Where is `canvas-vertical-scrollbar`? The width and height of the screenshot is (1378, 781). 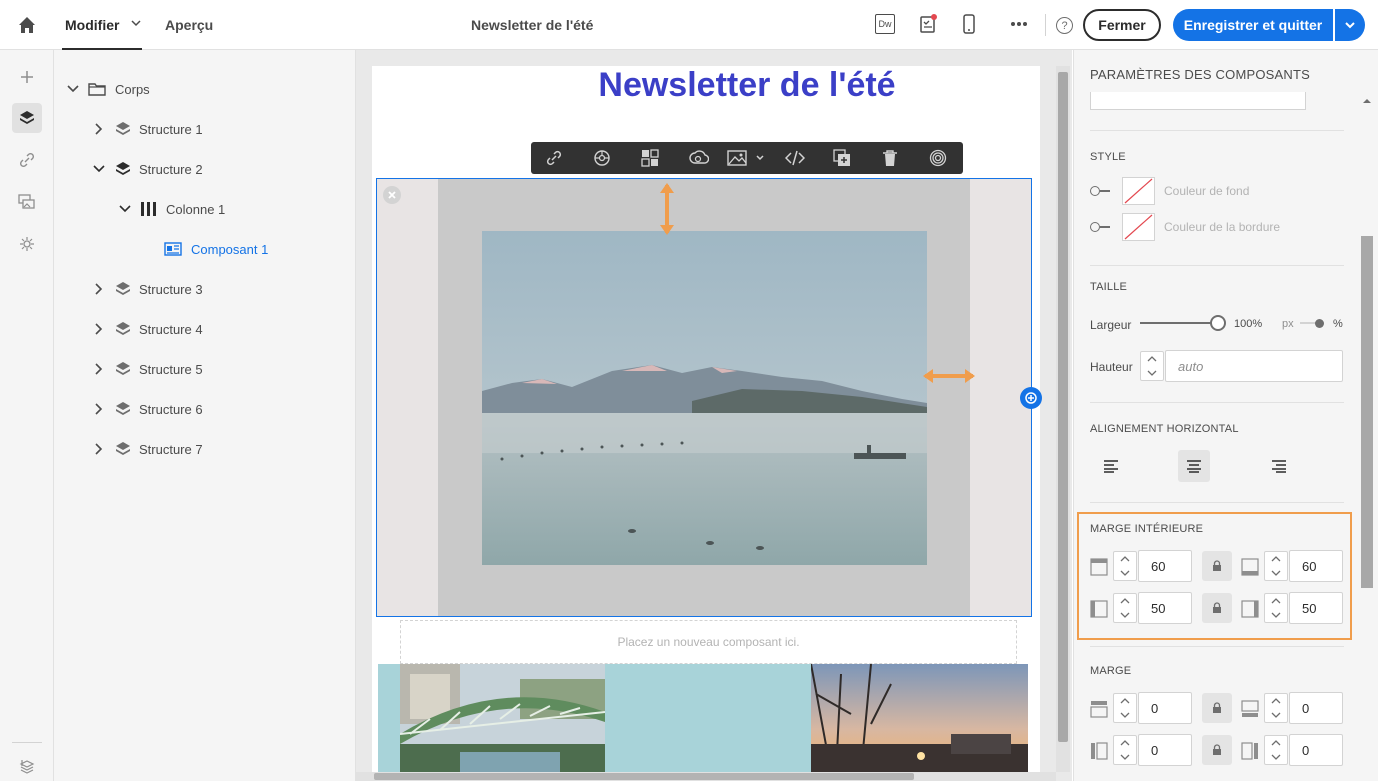
canvas-vertical-scrollbar is located at coordinates (1063, 419).